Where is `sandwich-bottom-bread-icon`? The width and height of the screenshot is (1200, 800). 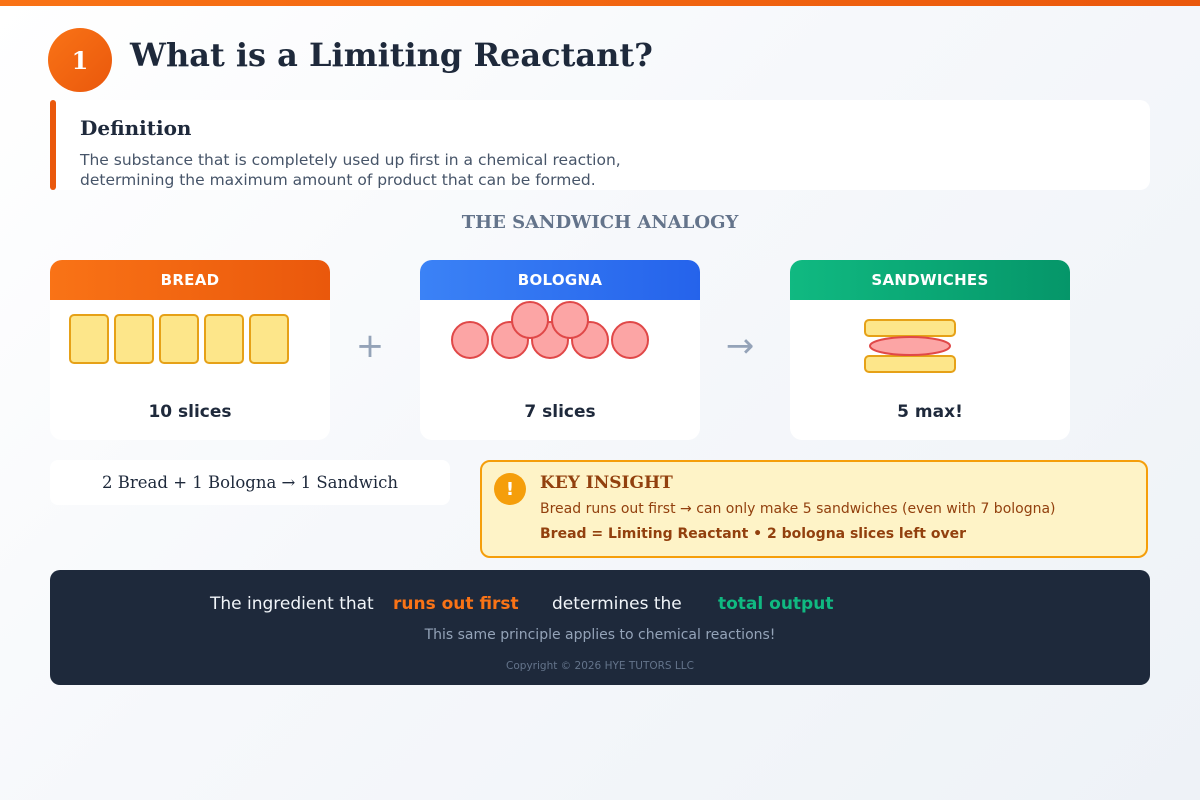
sandwich-bottom-bread-icon is located at coordinates (910, 364).